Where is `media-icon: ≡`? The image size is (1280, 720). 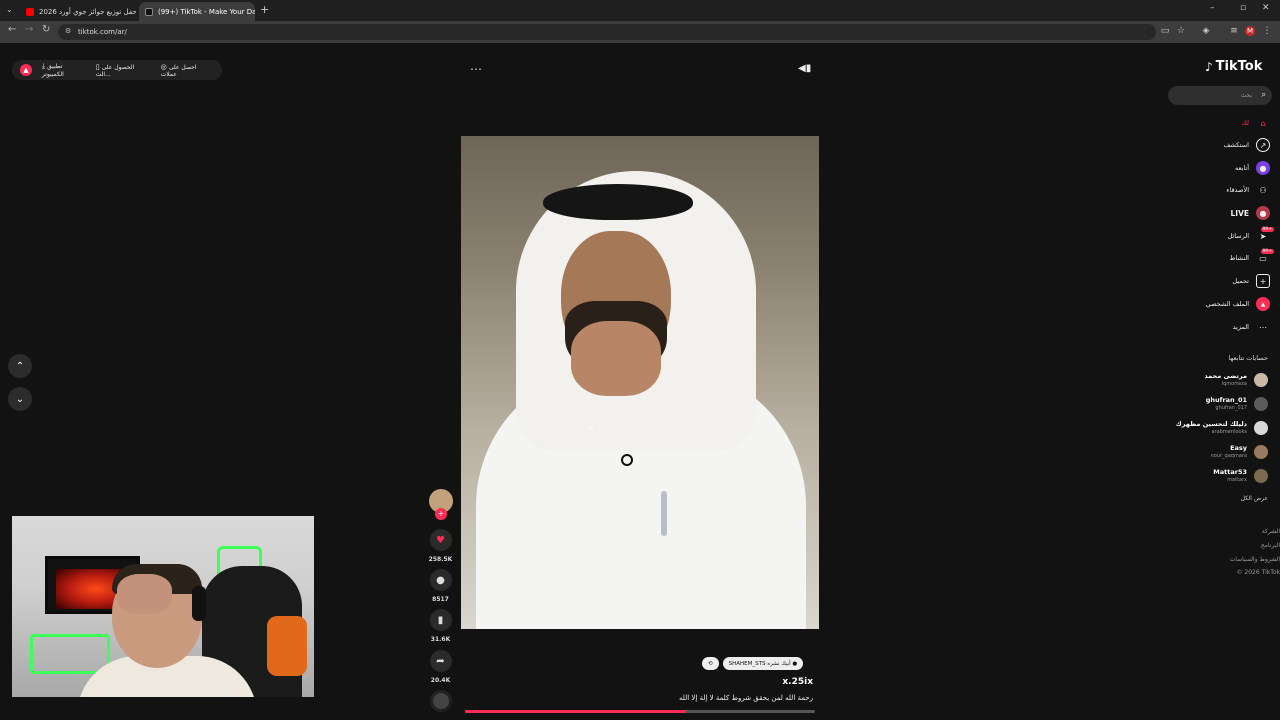
media-icon: ≡ is located at coordinates (1234, 31).